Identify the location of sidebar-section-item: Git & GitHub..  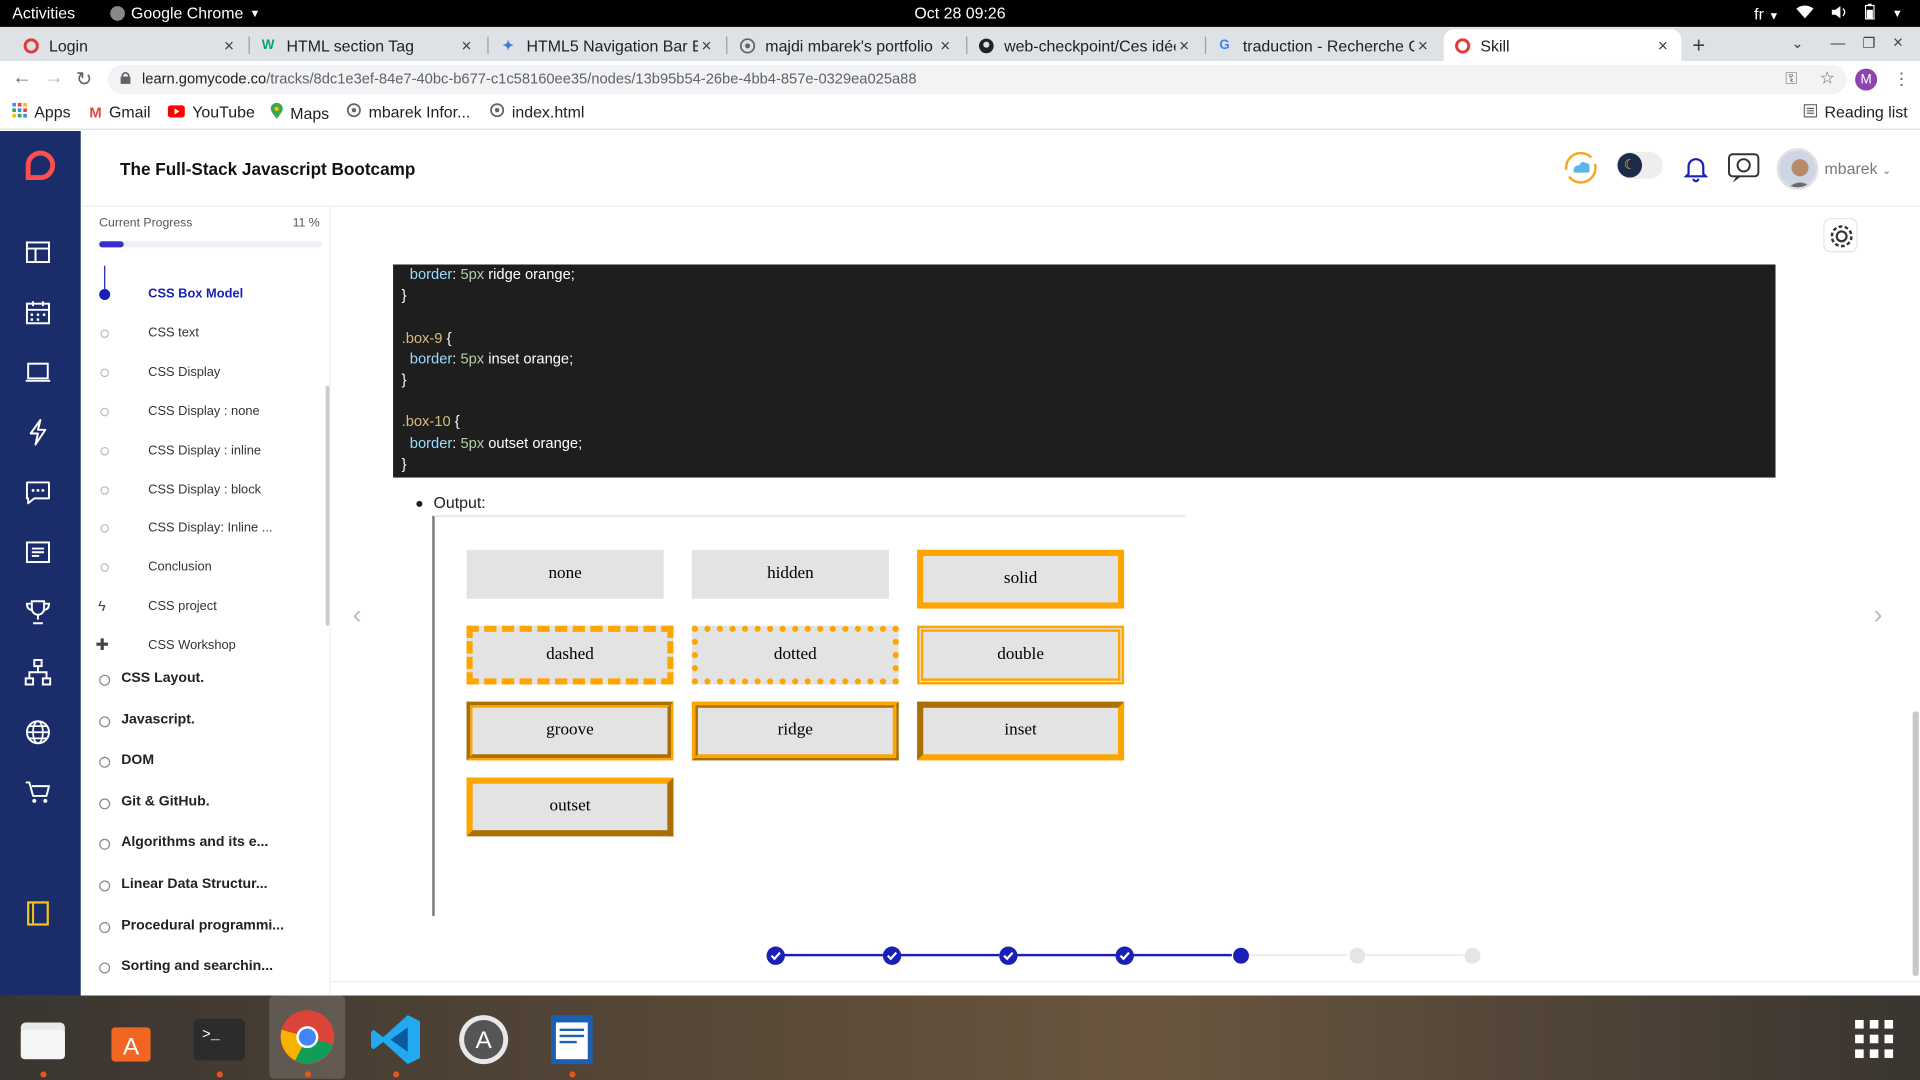
(165, 801).